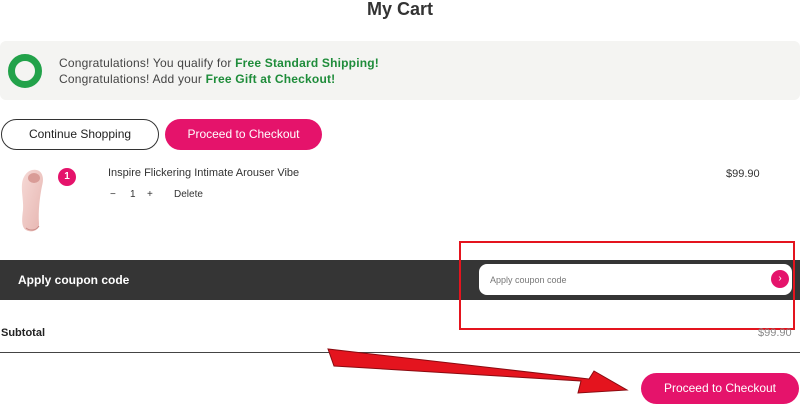 The height and width of the screenshot is (405, 800). Describe the element at coordinates (400, 352) in the screenshot. I see `divider` at that location.